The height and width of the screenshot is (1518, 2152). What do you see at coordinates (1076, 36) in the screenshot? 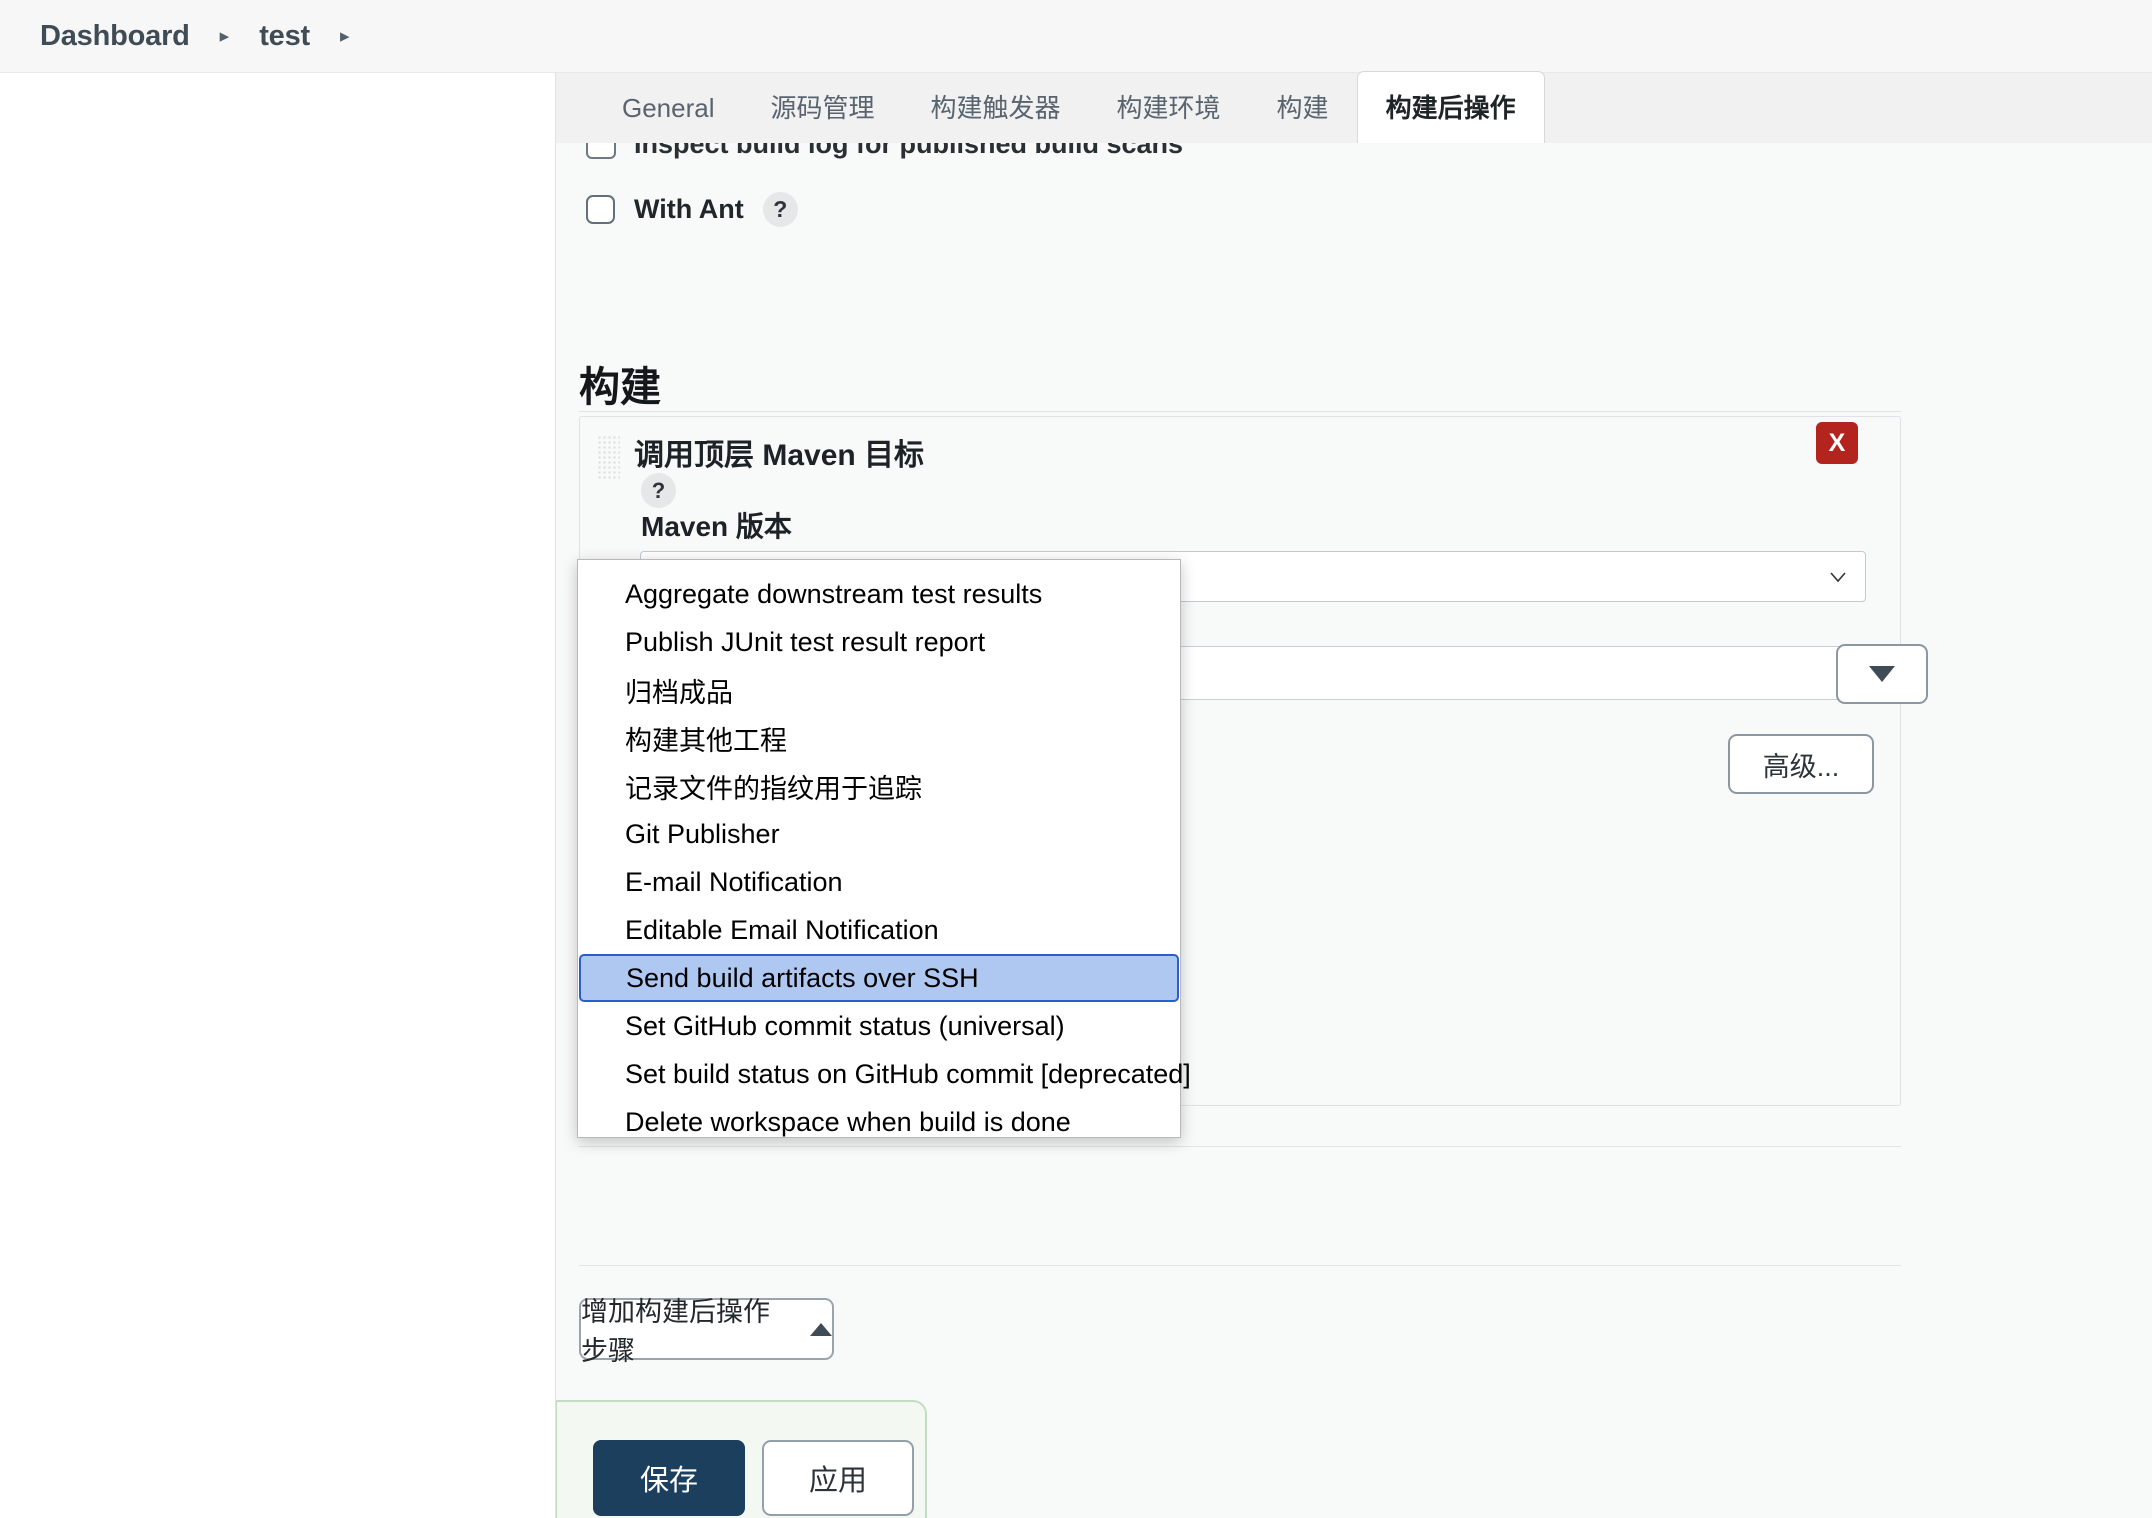
I see `breadcrumb: Dashboard ▸ test ▸` at bounding box center [1076, 36].